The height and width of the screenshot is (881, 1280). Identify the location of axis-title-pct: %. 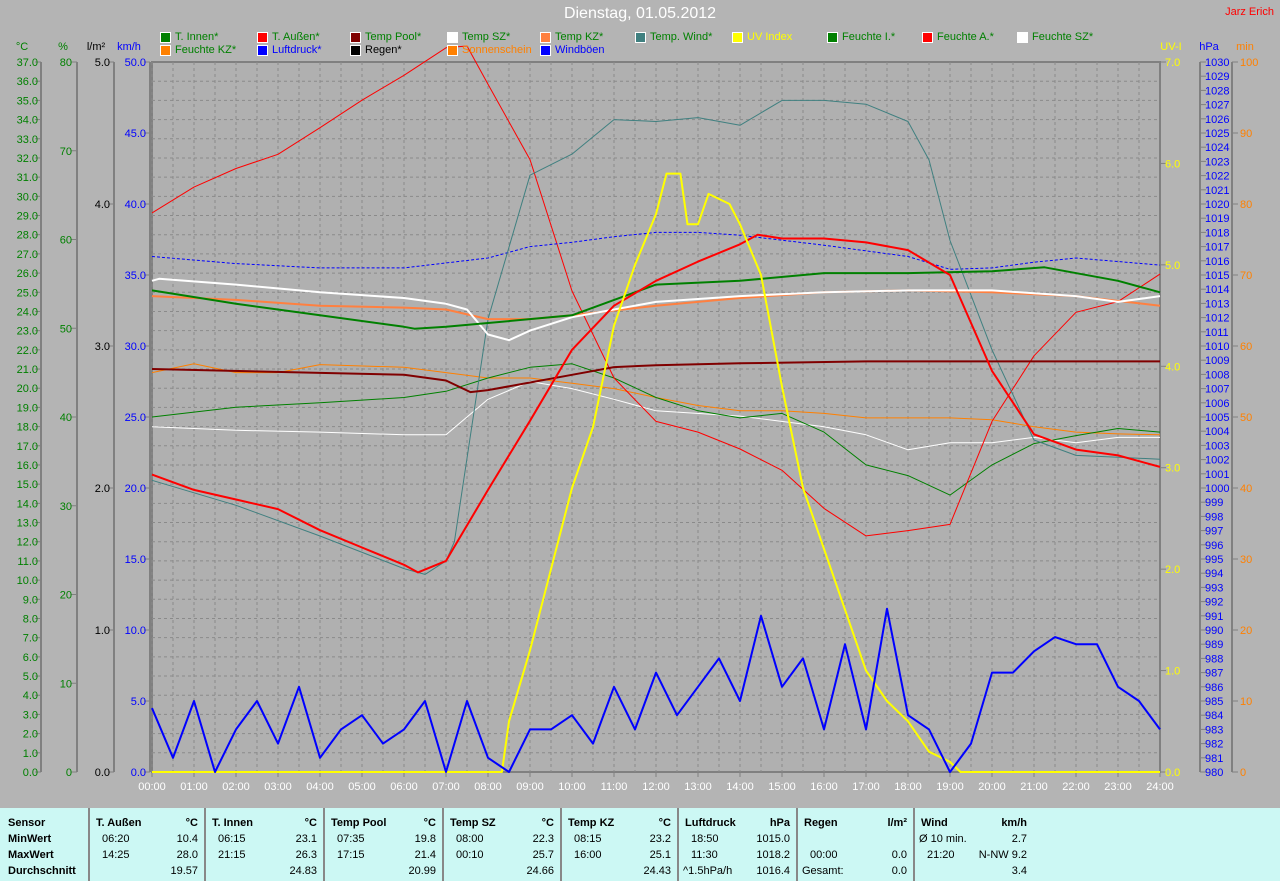
(63, 47).